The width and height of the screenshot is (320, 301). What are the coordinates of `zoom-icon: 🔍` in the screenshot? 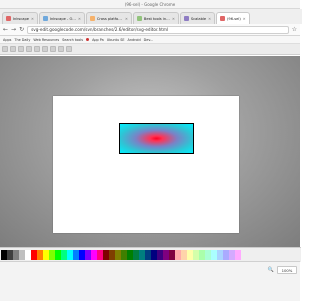 It's located at (270, 270).